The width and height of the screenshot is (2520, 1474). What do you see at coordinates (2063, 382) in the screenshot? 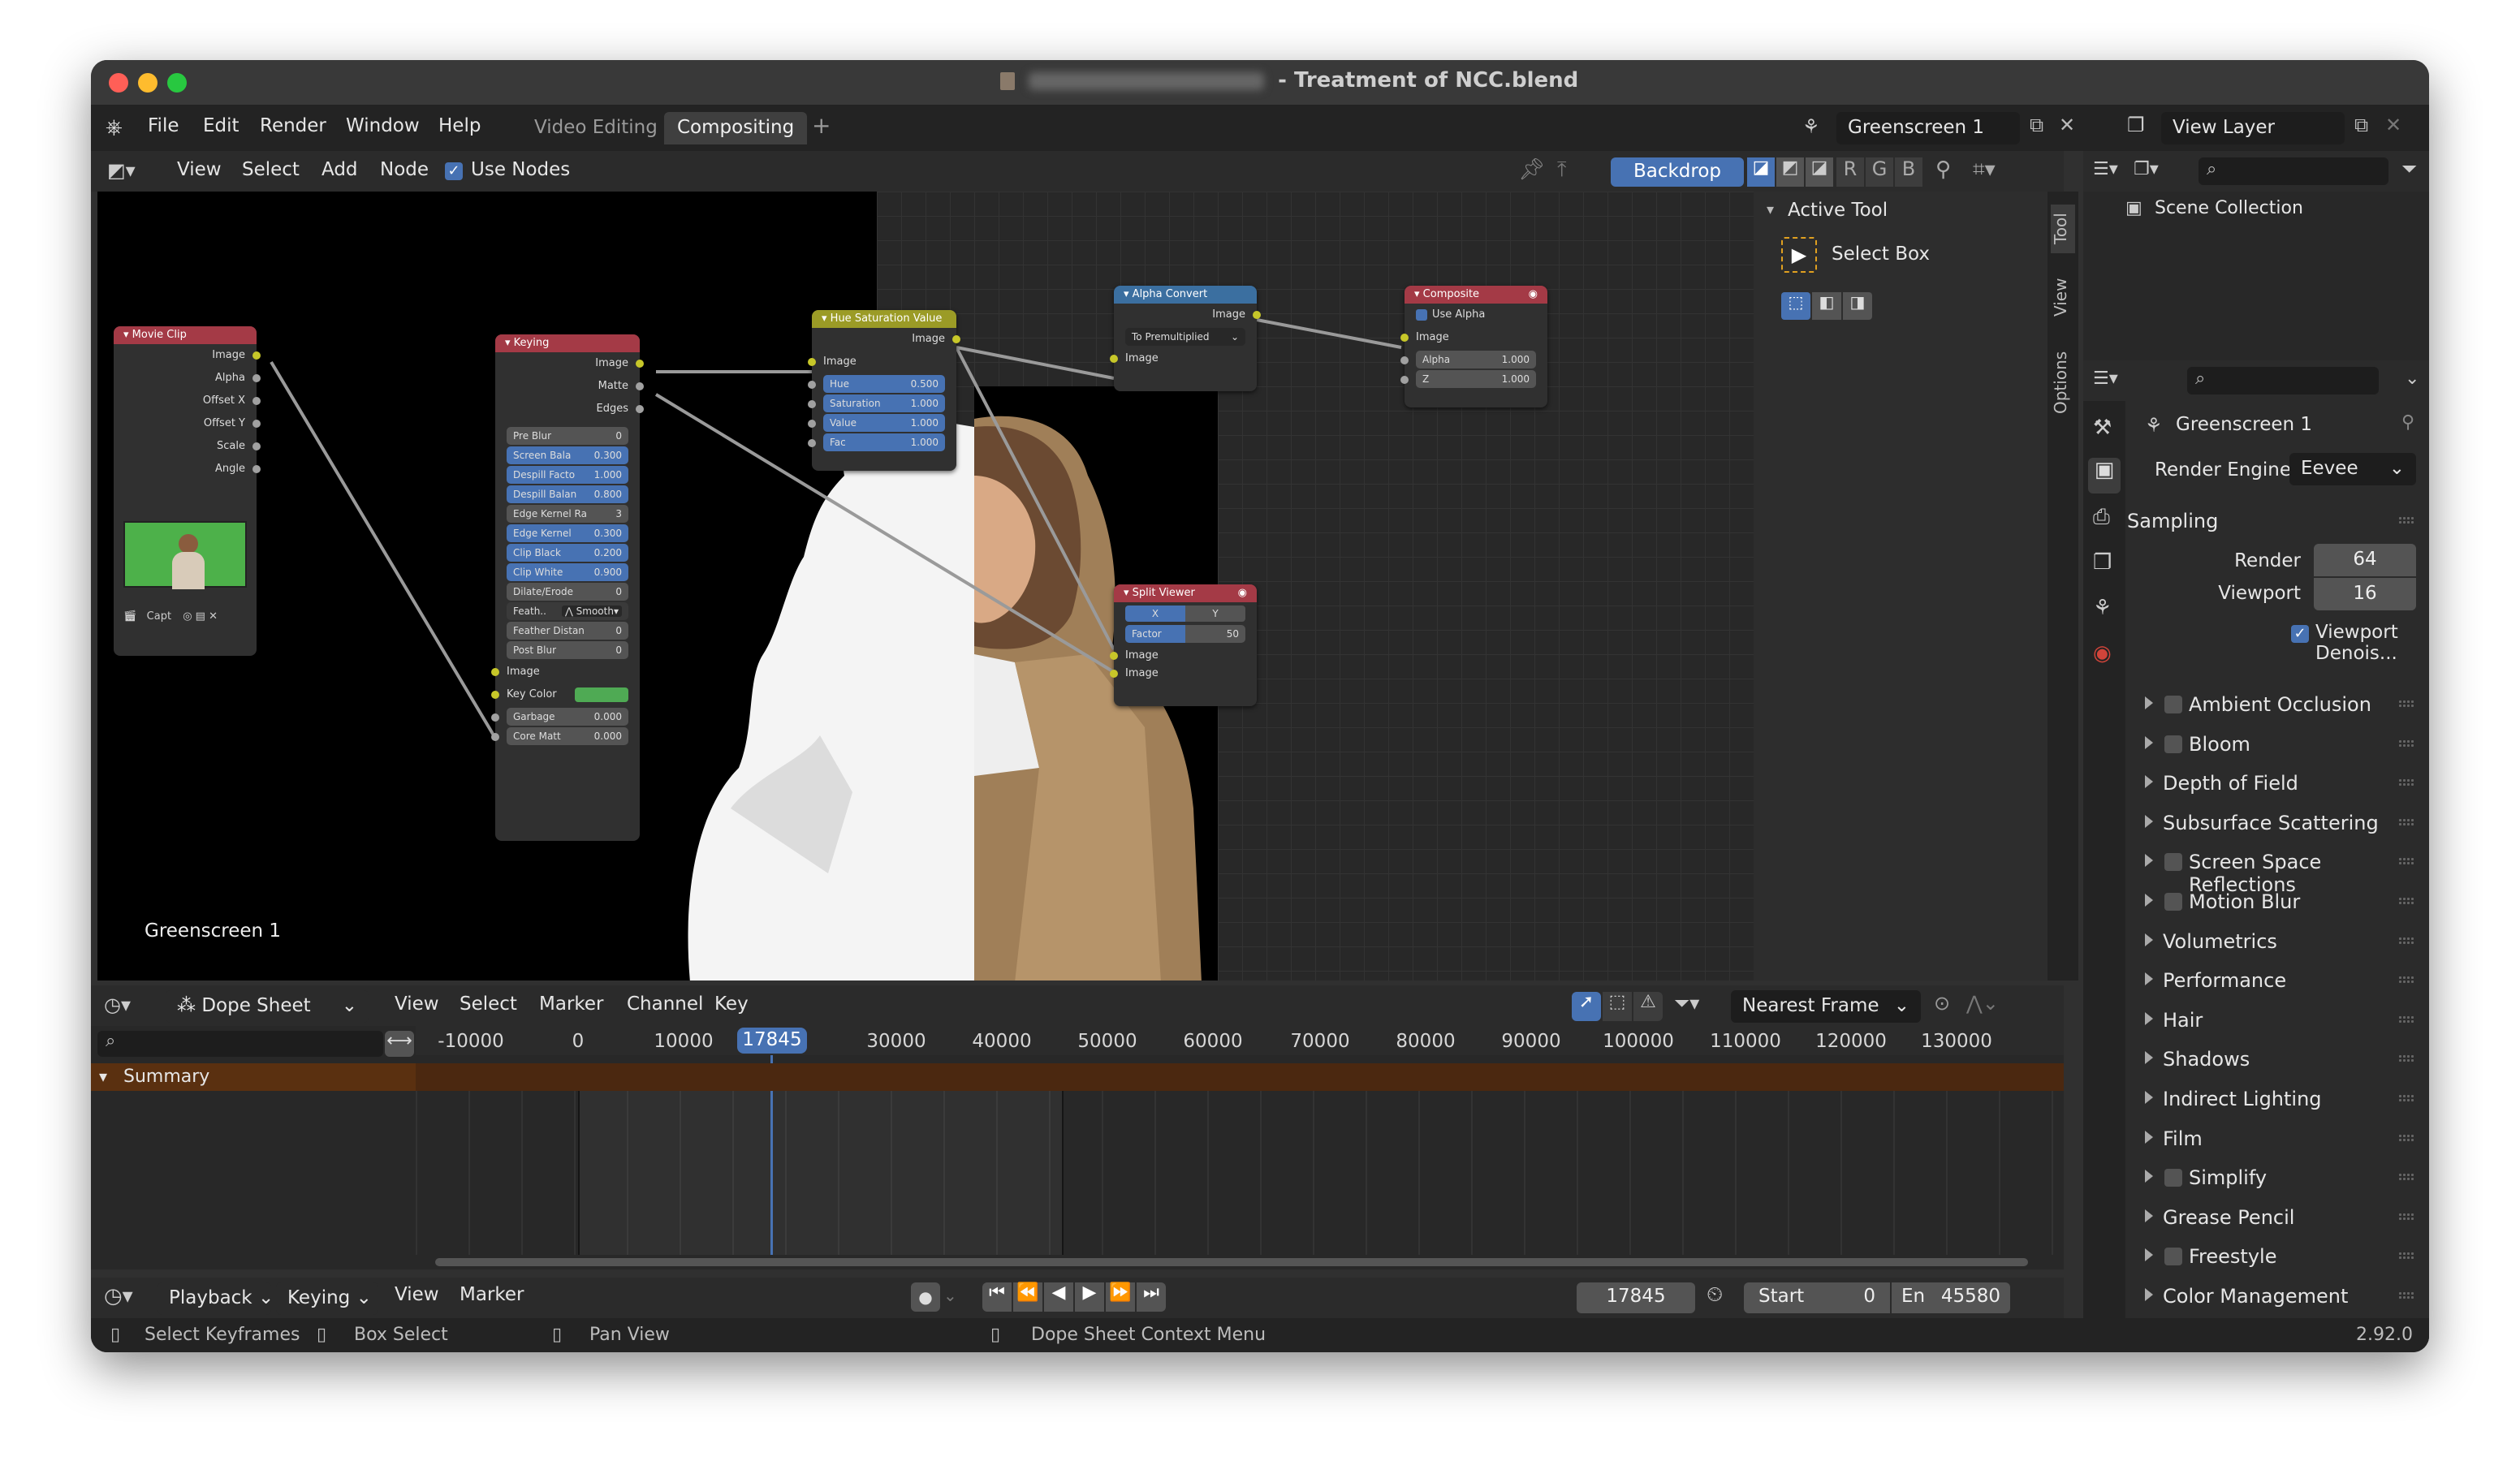
I see `tab-options: Options` at bounding box center [2063, 382].